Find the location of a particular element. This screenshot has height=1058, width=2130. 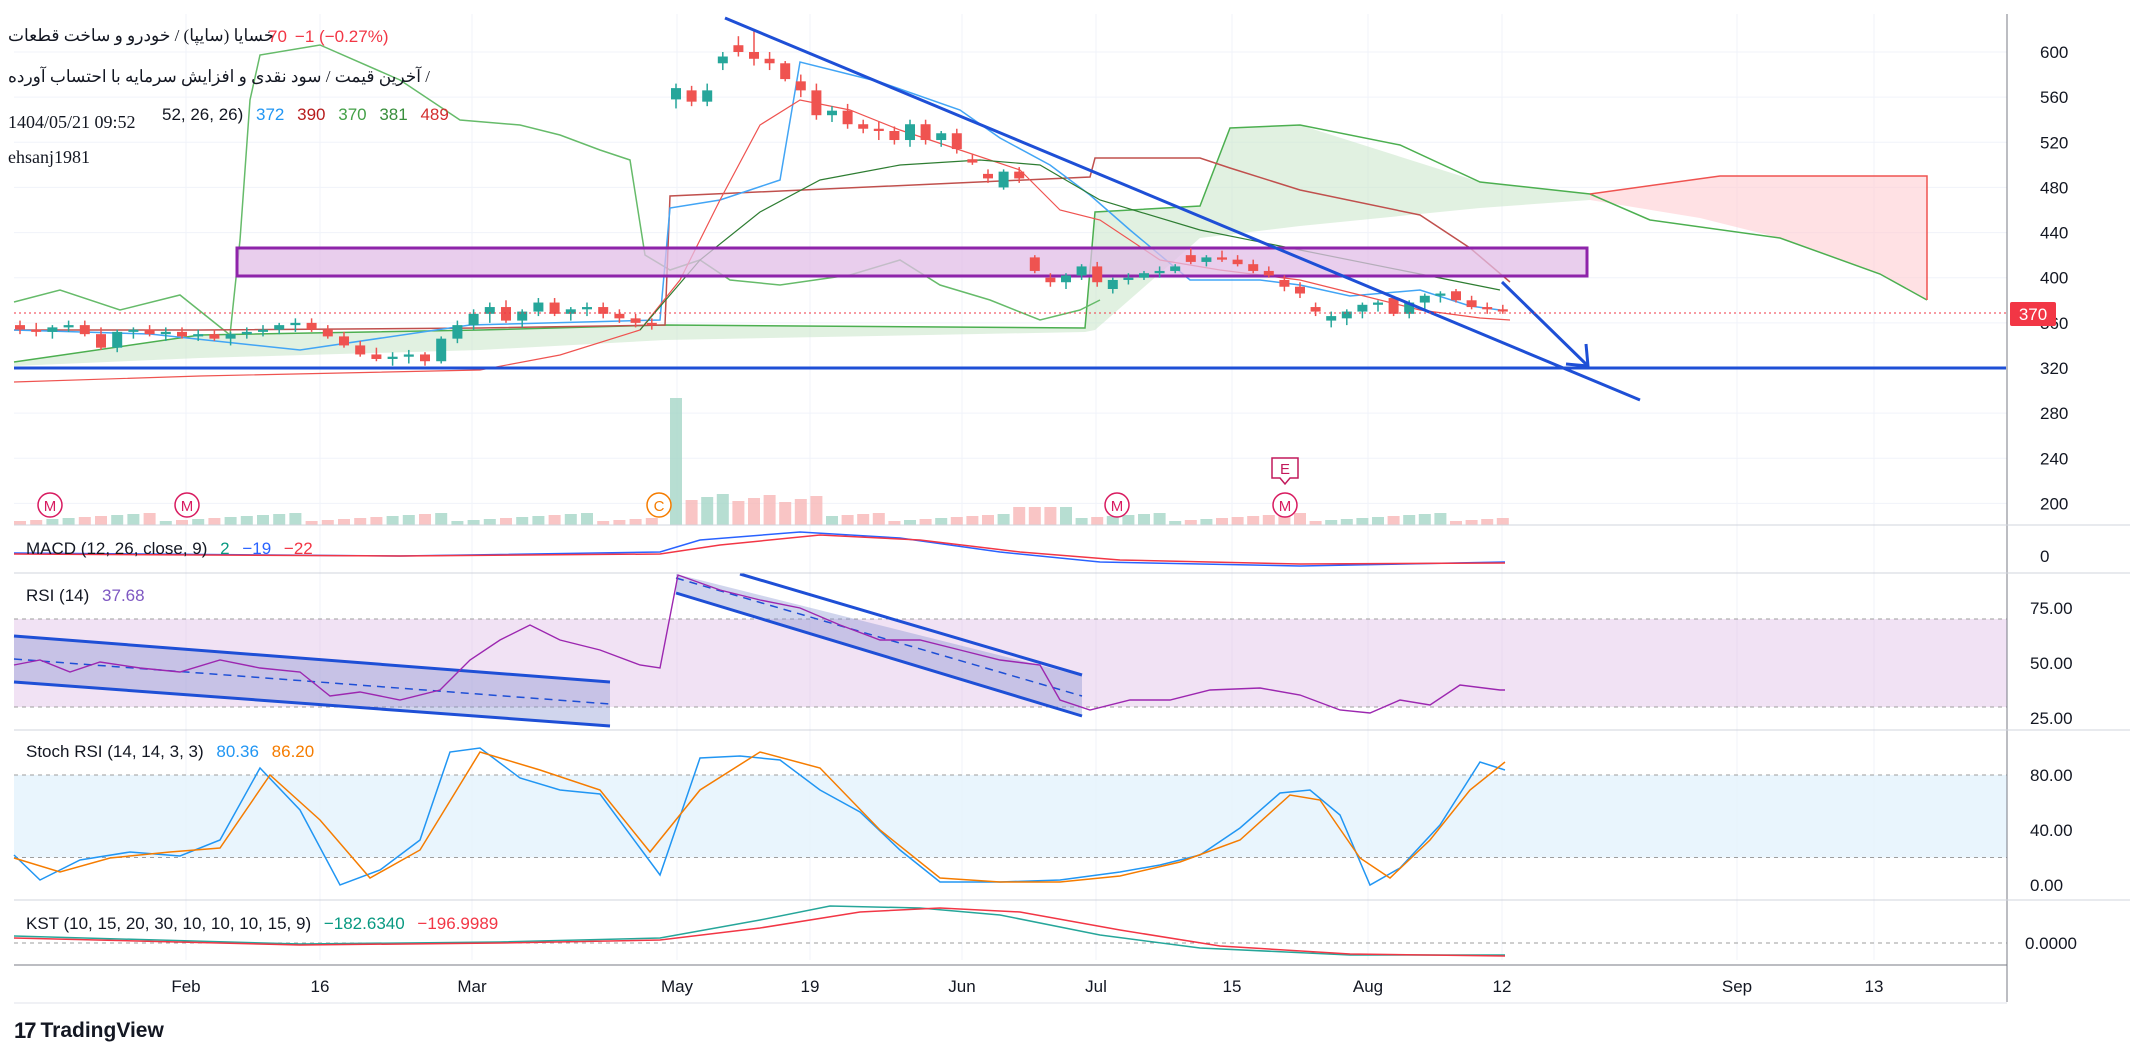

stoch-tick-label: 40.00 is located at coordinates (2051, 830).